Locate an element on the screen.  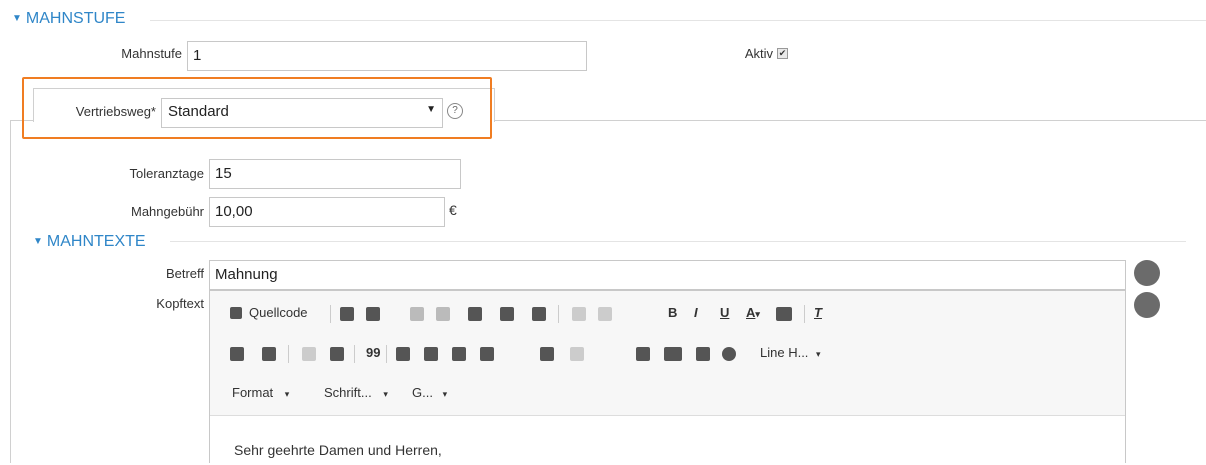
indent-icon is located at coordinates (337, 354).